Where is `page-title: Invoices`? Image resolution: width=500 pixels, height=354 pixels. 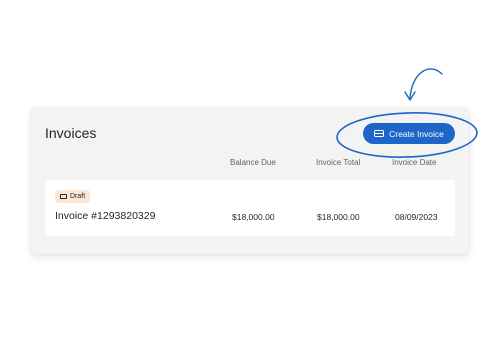 page-title: Invoices is located at coordinates (71, 133).